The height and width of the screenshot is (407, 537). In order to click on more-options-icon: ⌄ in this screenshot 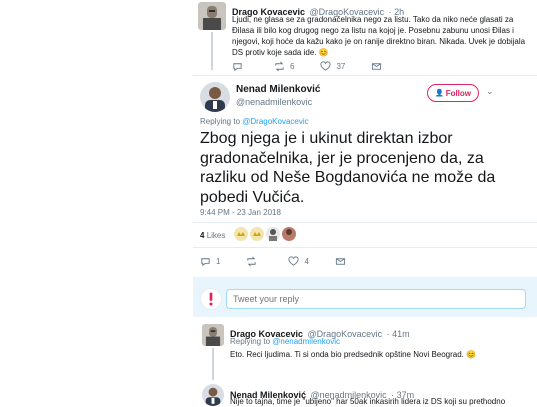, I will do `click(490, 91)`.